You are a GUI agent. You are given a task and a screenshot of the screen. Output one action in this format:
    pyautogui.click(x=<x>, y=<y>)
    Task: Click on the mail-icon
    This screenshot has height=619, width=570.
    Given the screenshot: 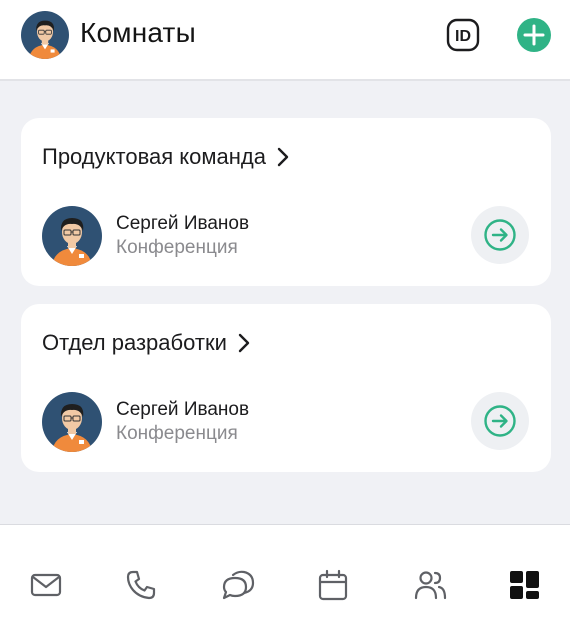 What is the action you would take?
    pyautogui.click(x=46, y=585)
    